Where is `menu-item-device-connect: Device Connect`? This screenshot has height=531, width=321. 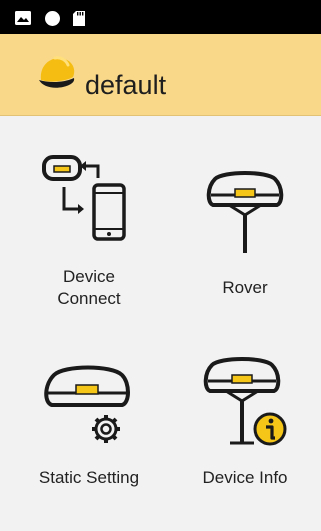
menu-item-device-connect: Device Connect is located at coordinates (89, 225).